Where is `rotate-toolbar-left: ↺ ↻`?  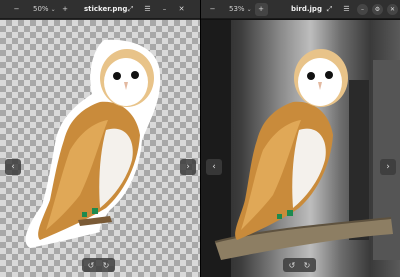 rotate-toolbar-left: ↺ ↻ is located at coordinates (98, 265).